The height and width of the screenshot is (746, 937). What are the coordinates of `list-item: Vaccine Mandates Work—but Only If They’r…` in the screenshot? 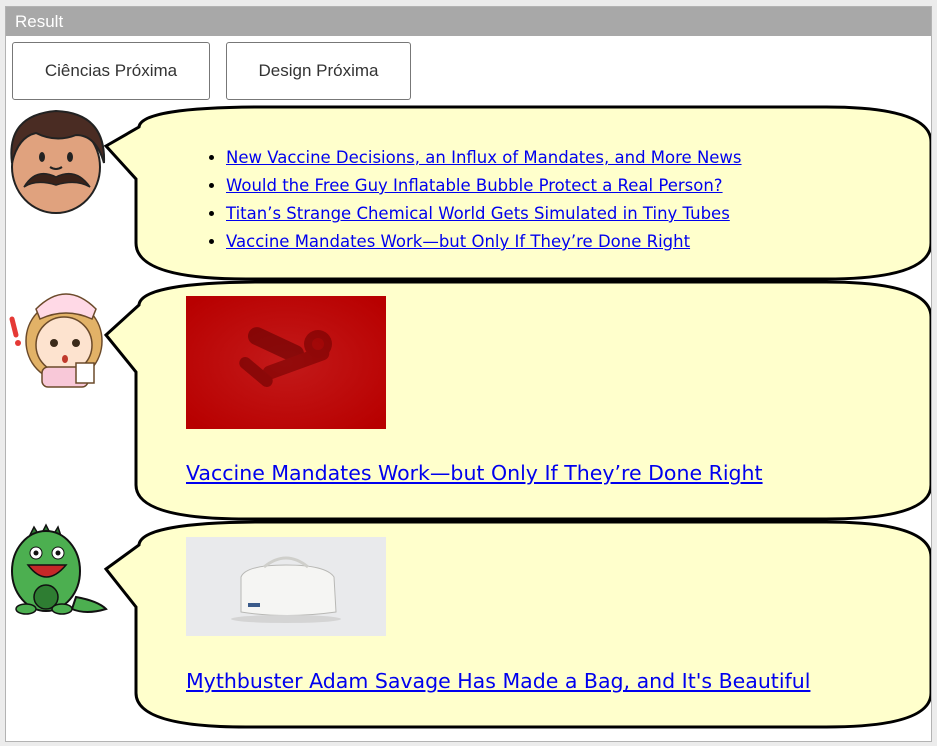 It's located at (484, 242).